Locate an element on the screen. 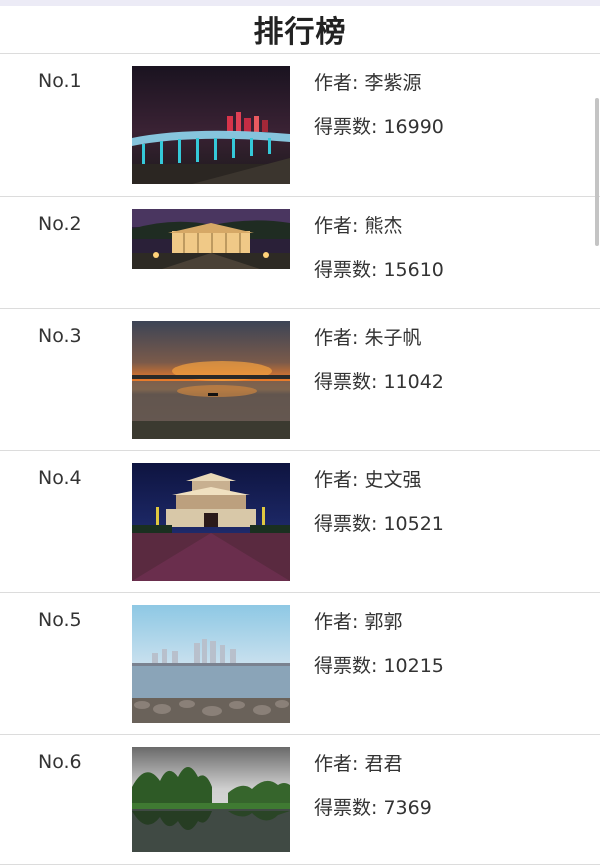 This screenshot has width=600, height=865. vote-count: 10215 is located at coordinates (413, 666).